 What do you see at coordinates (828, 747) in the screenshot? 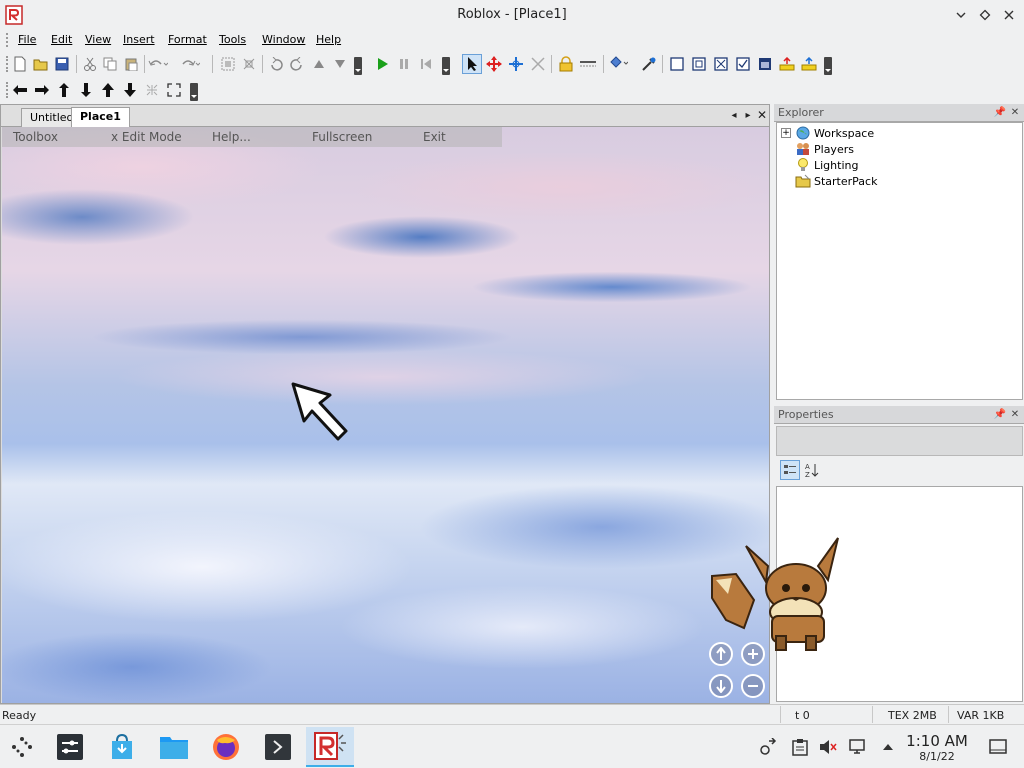
I see `muted-volume-icon` at bounding box center [828, 747].